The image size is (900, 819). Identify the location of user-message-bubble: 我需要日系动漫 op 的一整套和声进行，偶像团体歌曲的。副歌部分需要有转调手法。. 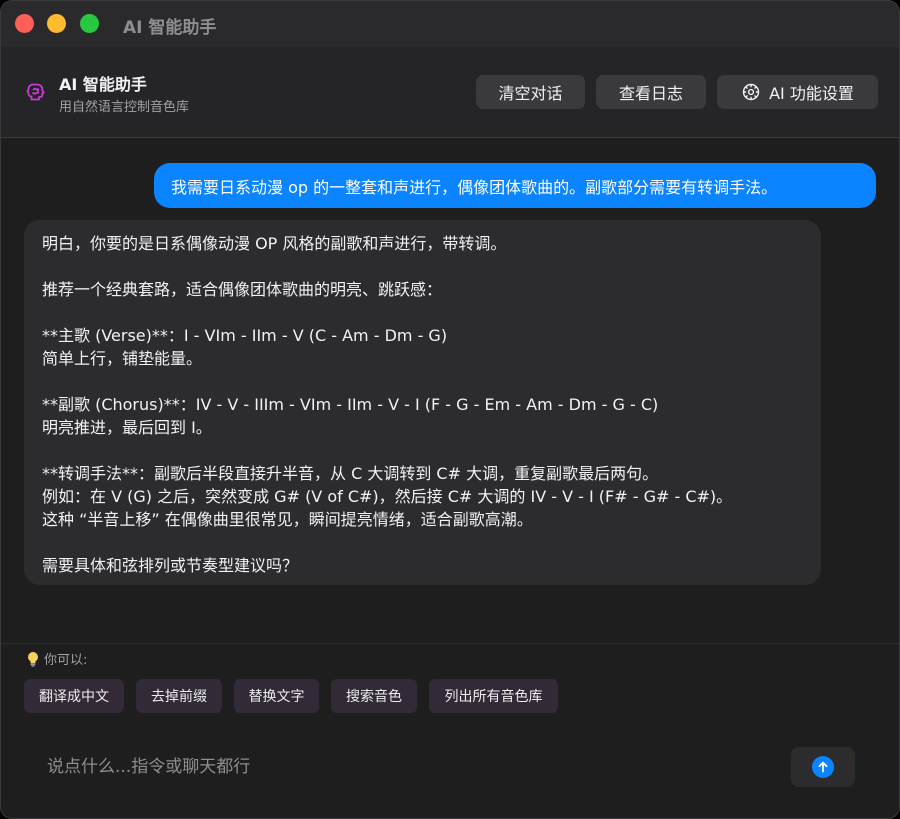
(515, 185).